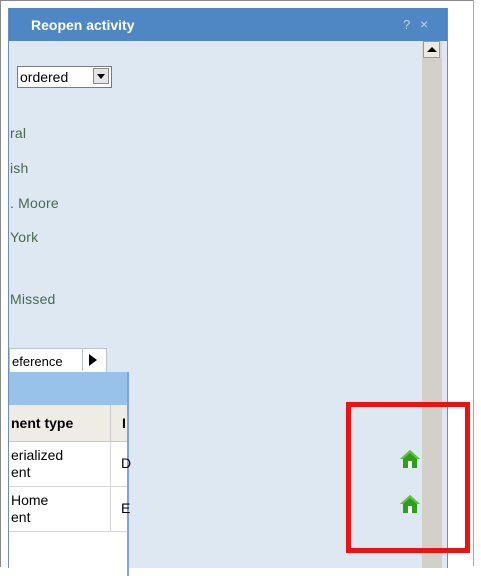  What do you see at coordinates (19, 168) in the screenshot?
I see `field-value: ish` at bounding box center [19, 168].